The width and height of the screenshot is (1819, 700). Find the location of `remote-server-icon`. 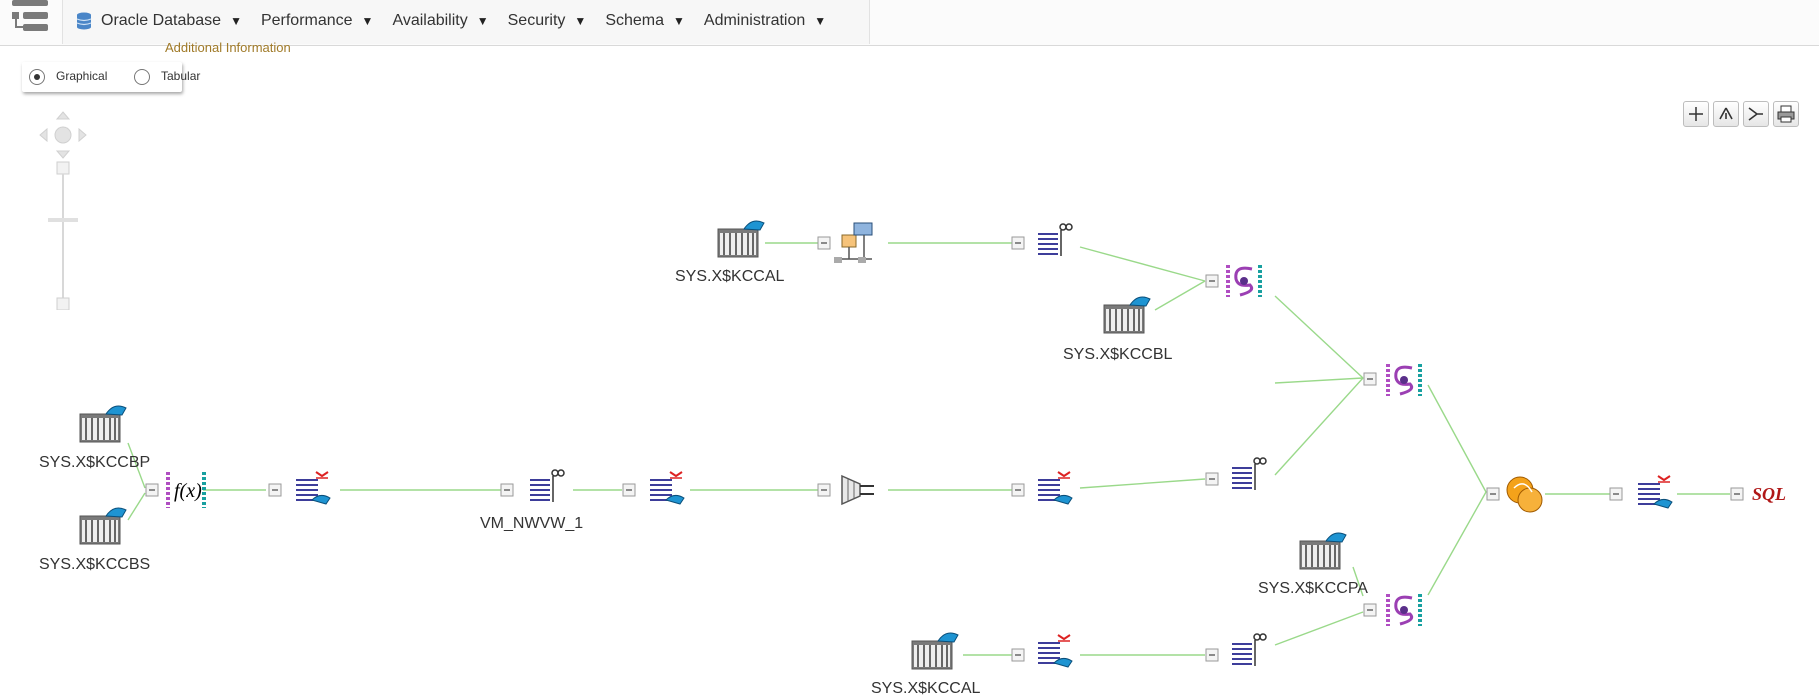

remote-server-icon is located at coordinates (853, 242).